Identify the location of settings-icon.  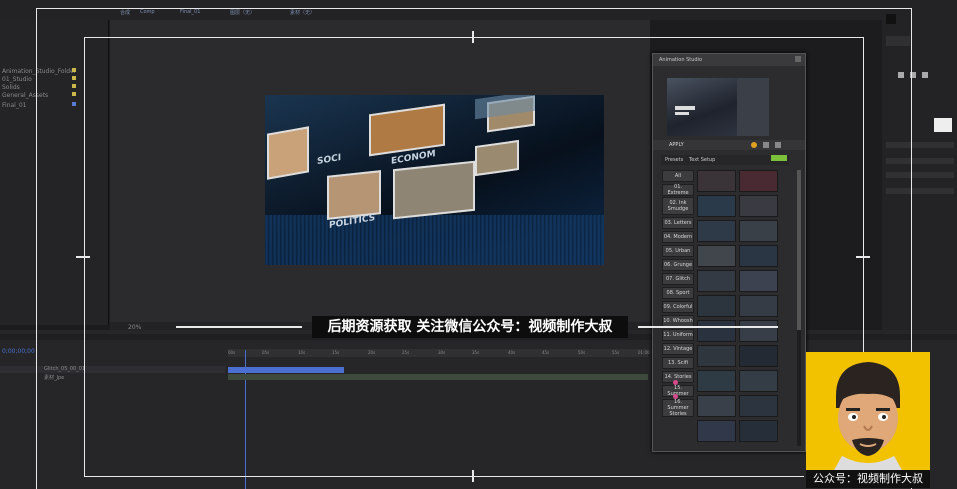
(754, 145).